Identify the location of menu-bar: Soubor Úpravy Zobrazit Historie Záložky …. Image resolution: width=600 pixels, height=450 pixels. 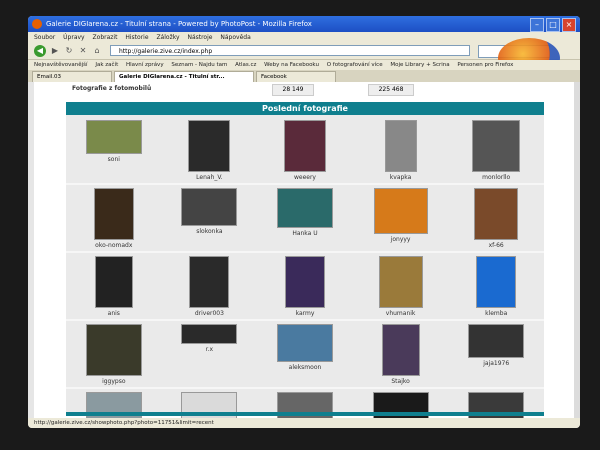
(304, 37).